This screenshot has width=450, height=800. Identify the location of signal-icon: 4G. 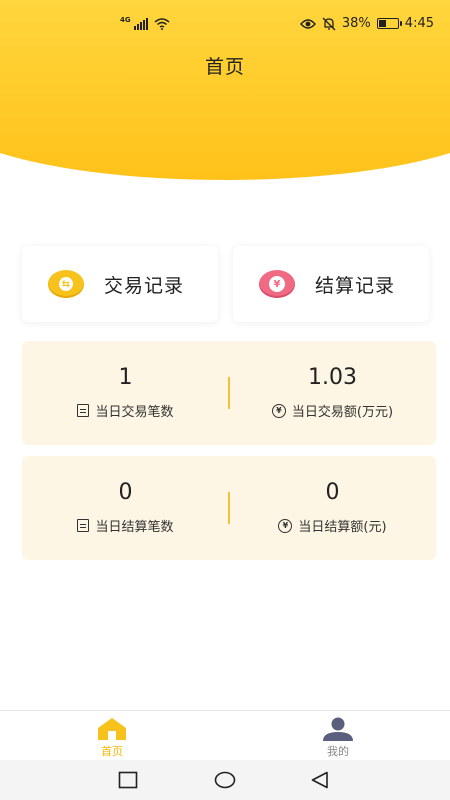
(134, 23).